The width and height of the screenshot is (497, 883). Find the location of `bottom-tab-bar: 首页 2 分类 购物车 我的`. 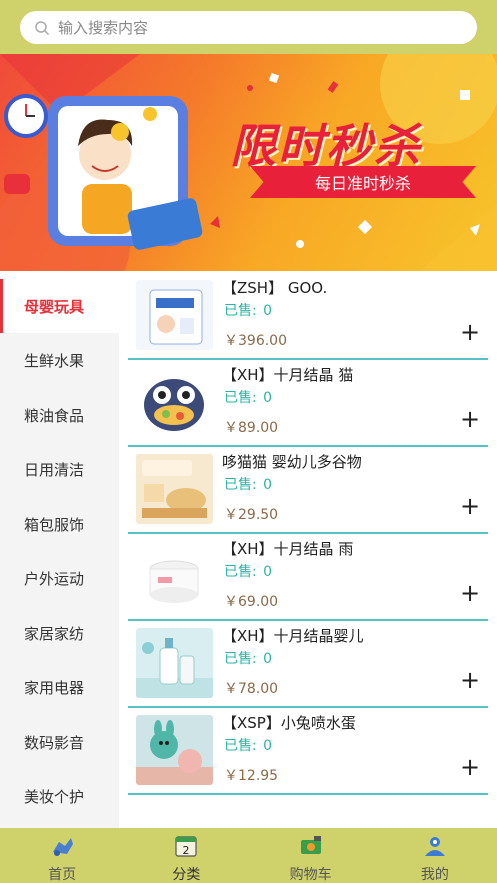

bottom-tab-bar: 首页 2 分类 购物车 我的 is located at coordinates (248, 855).